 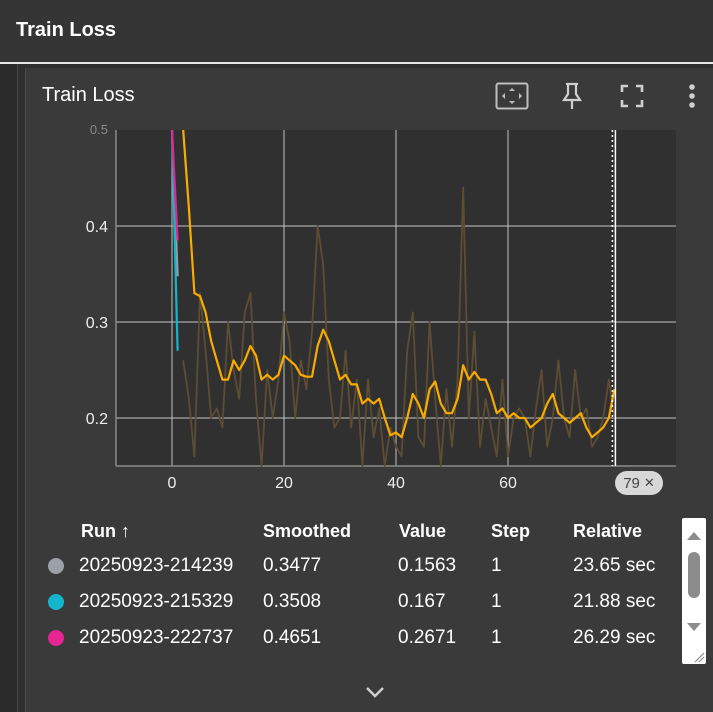 I want to click on y-tick-label: 0.4, so click(x=97, y=227).